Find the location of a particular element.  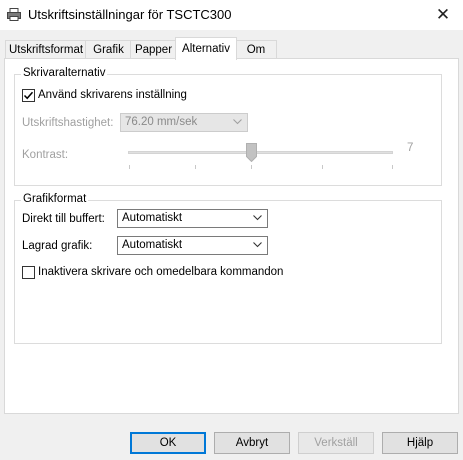

disable-printer-checkbox is located at coordinates (28, 272).